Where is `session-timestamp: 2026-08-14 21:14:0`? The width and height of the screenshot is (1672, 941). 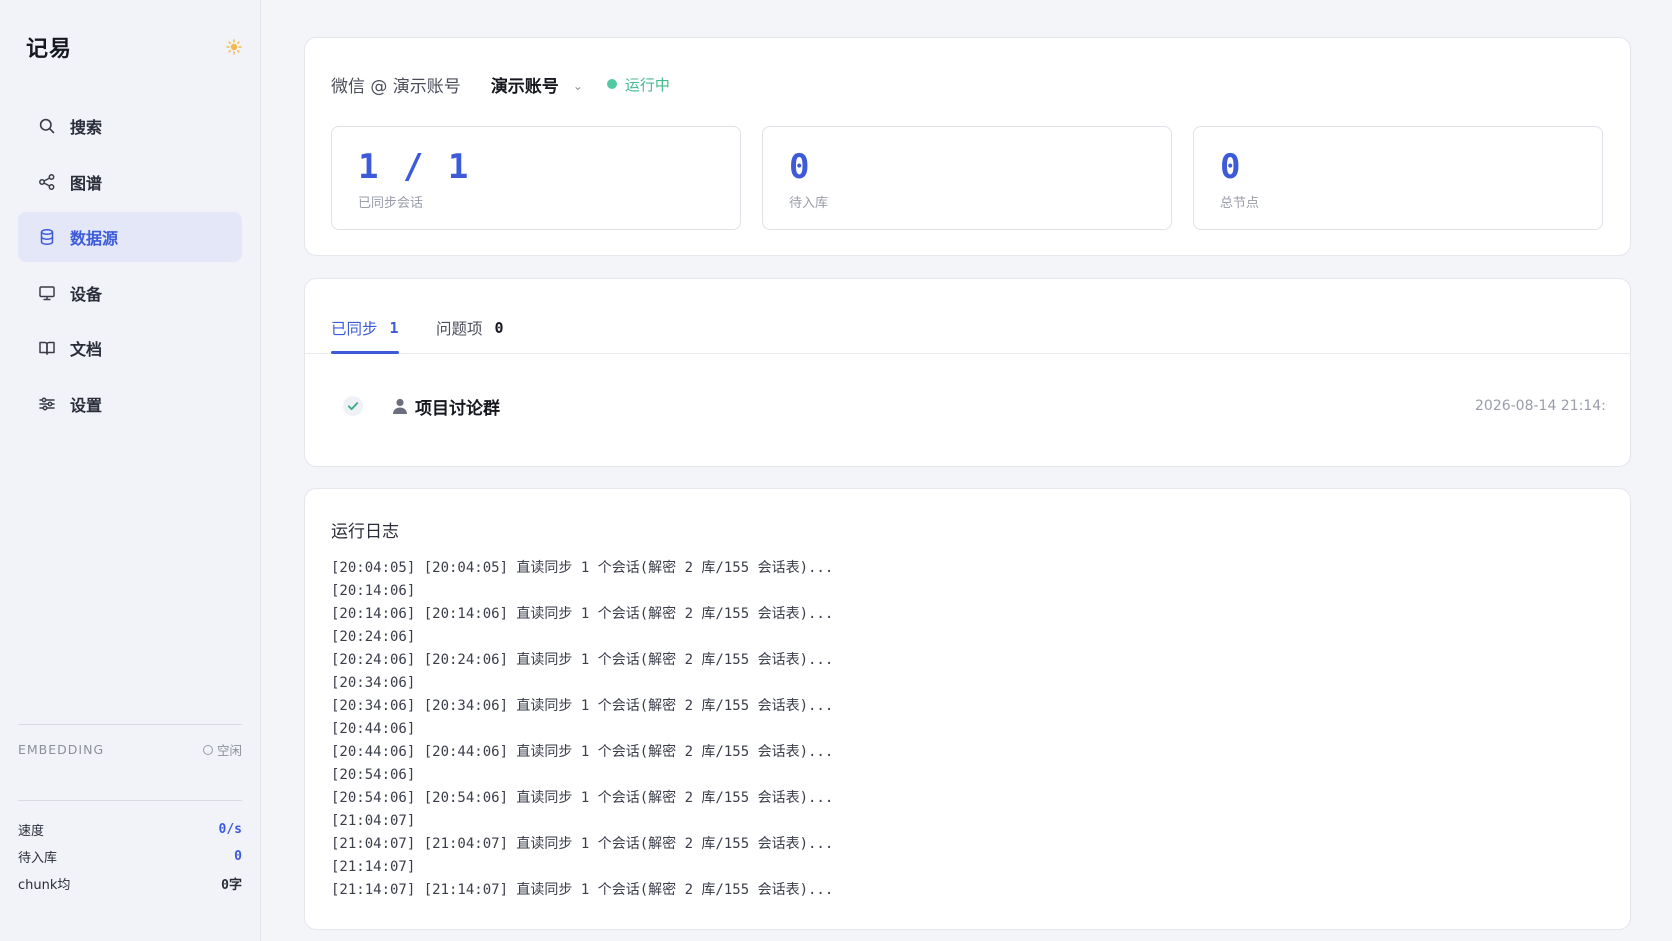 session-timestamp: 2026-08-14 21:14:0 is located at coordinates (1541, 406).